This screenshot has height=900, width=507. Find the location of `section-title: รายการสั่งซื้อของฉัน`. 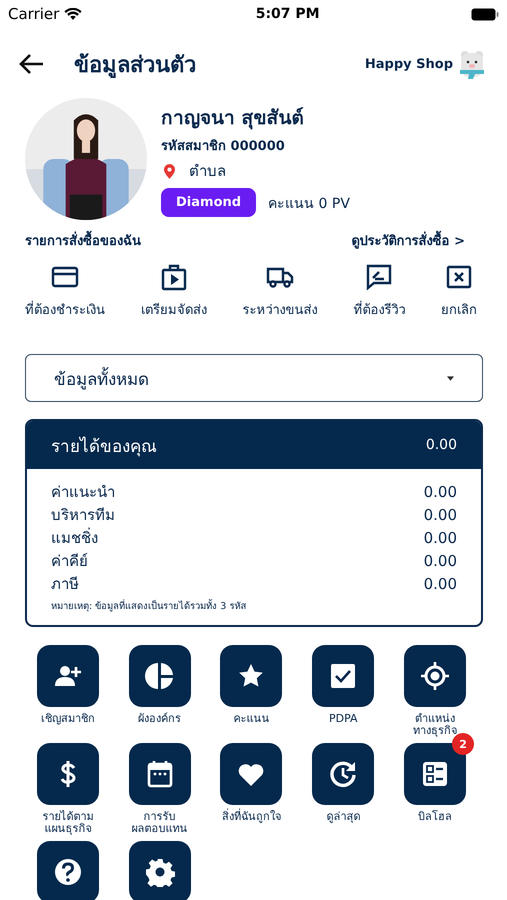

section-title: รายการสั่งซื้อของฉัน is located at coordinates (83, 240).